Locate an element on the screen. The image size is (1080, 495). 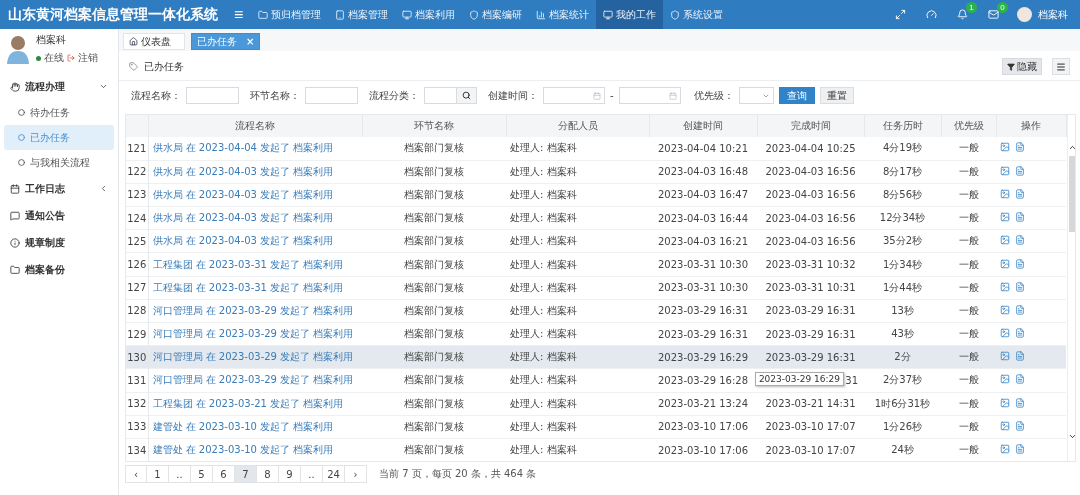
page-button: 5 is located at coordinates (202, 474).